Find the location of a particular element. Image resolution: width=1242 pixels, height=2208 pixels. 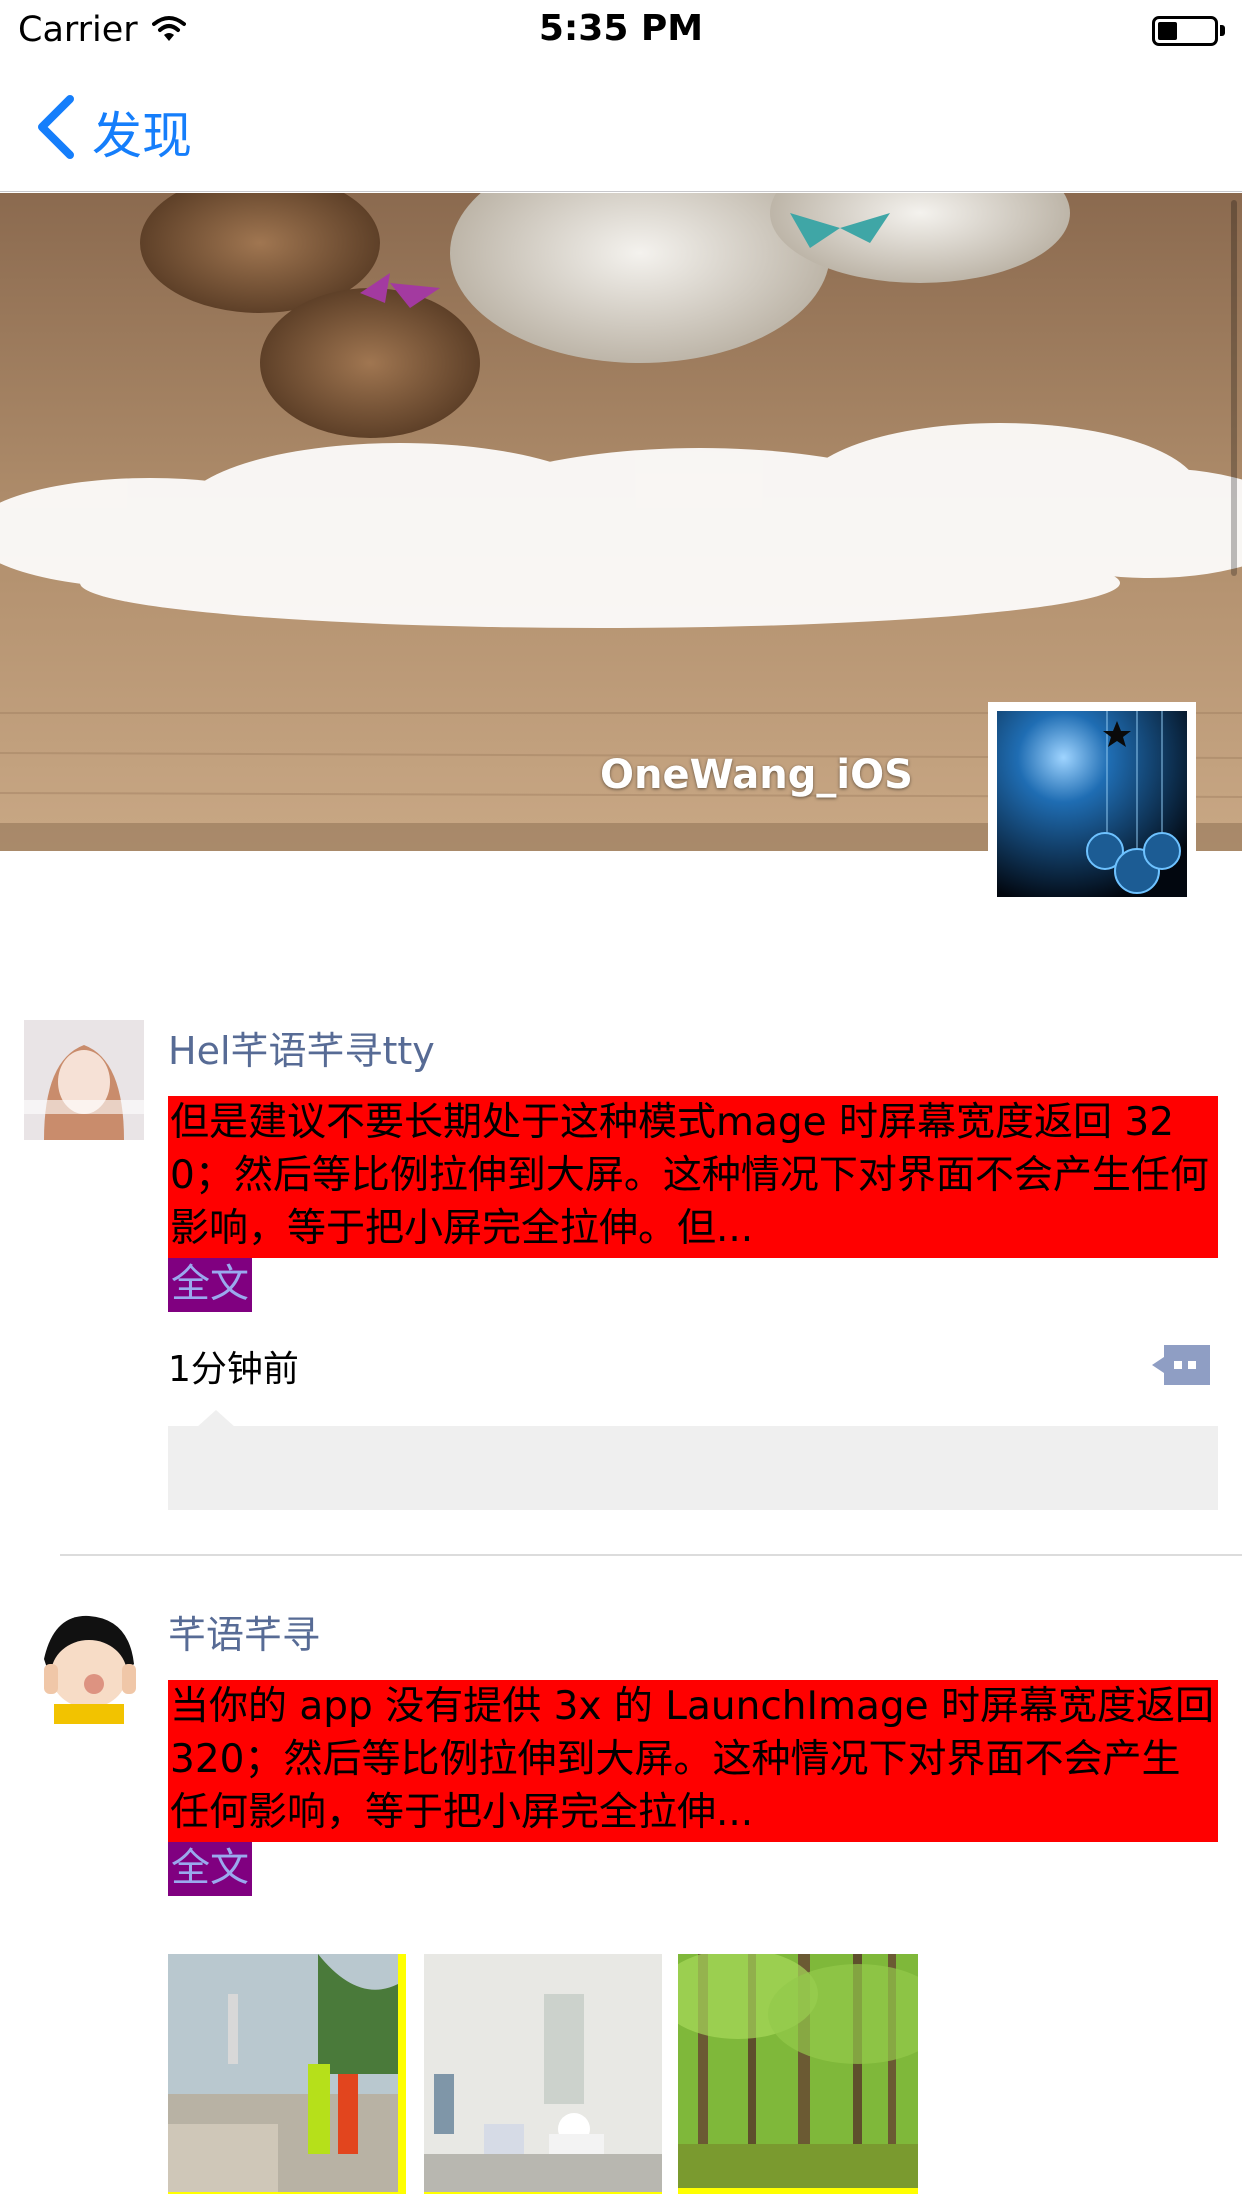

comment-icon is located at coordinates (1181, 1365).